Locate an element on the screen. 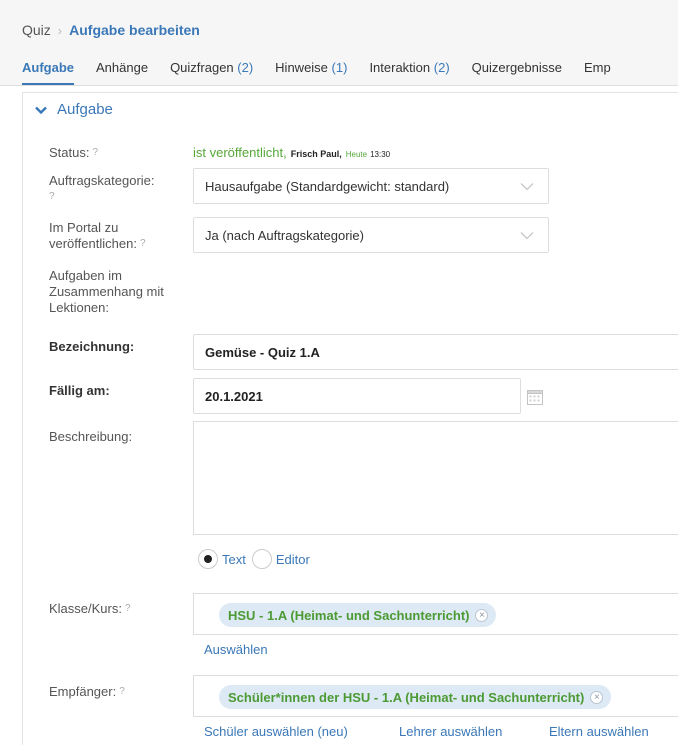 The width and height of the screenshot is (678, 745). class-tag-label: HSU - 1.A (Heimat- und Sachunterricht) is located at coordinates (349, 615).